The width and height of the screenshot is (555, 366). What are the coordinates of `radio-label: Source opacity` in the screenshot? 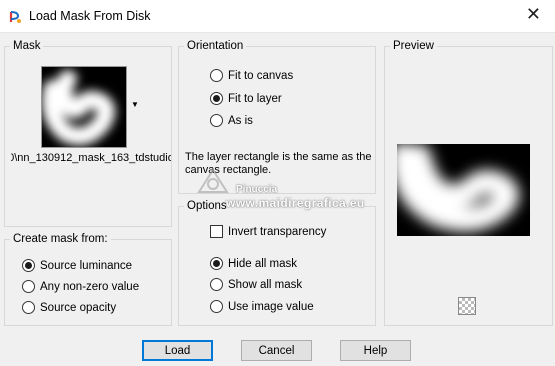 It's located at (78, 307).